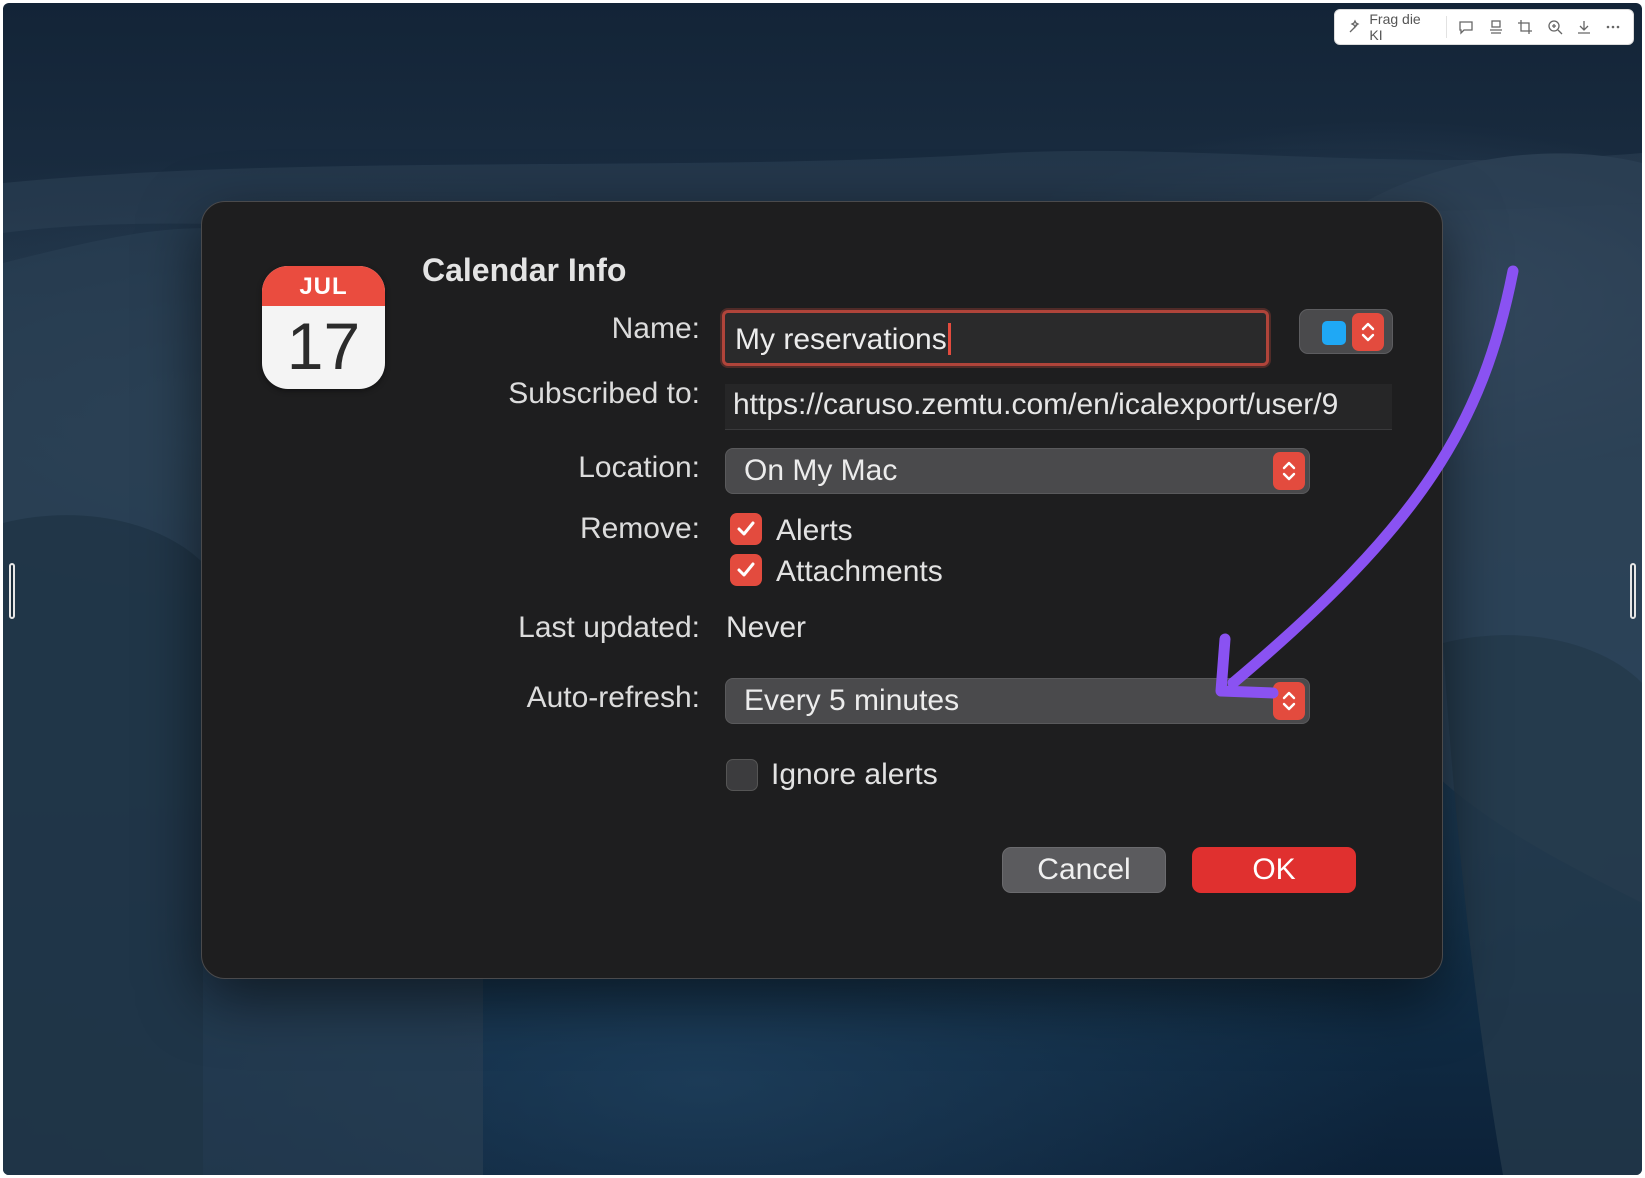 The width and height of the screenshot is (1645, 1178). Describe the element at coordinates (1466, 27) in the screenshot. I see `comment-icon` at that location.